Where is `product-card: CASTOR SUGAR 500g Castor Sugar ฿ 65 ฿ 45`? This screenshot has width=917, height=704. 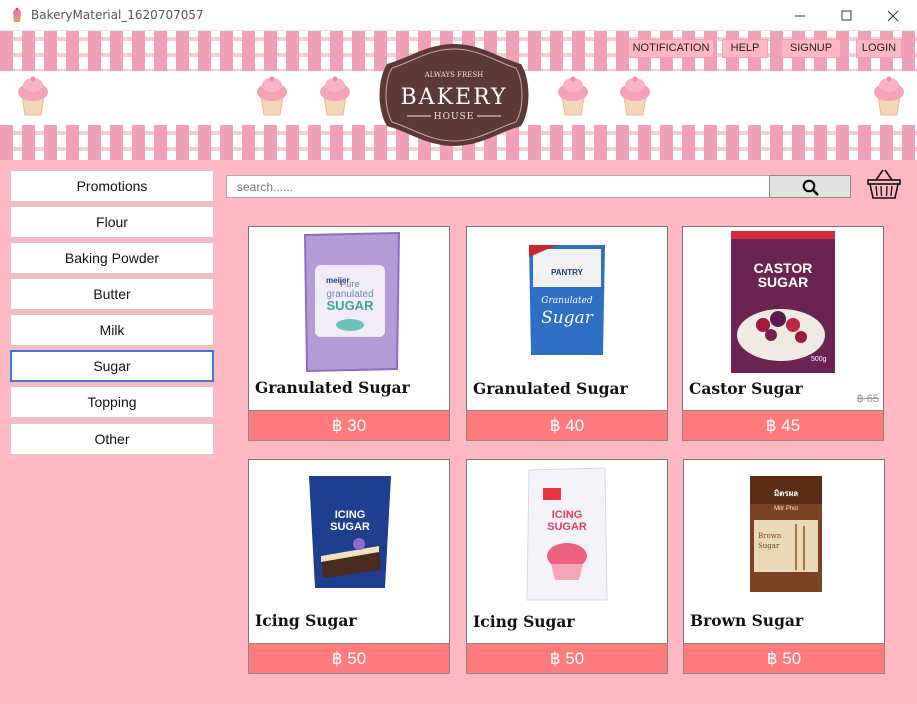
product-card: CASTOR SUGAR 500g Castor Sugar ฿ 65 ฿ 45 is located at coordinates (783, 333).